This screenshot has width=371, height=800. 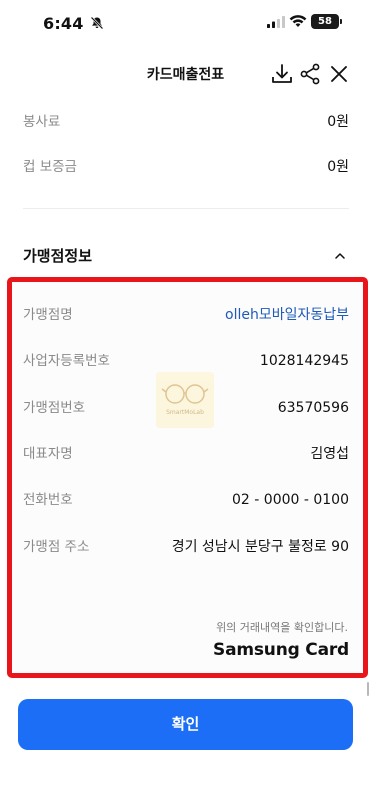 What do you see at coordinates (185, 780) in the screenshot?
I see `bottom-safe-area` at bounding box center [185, 780].